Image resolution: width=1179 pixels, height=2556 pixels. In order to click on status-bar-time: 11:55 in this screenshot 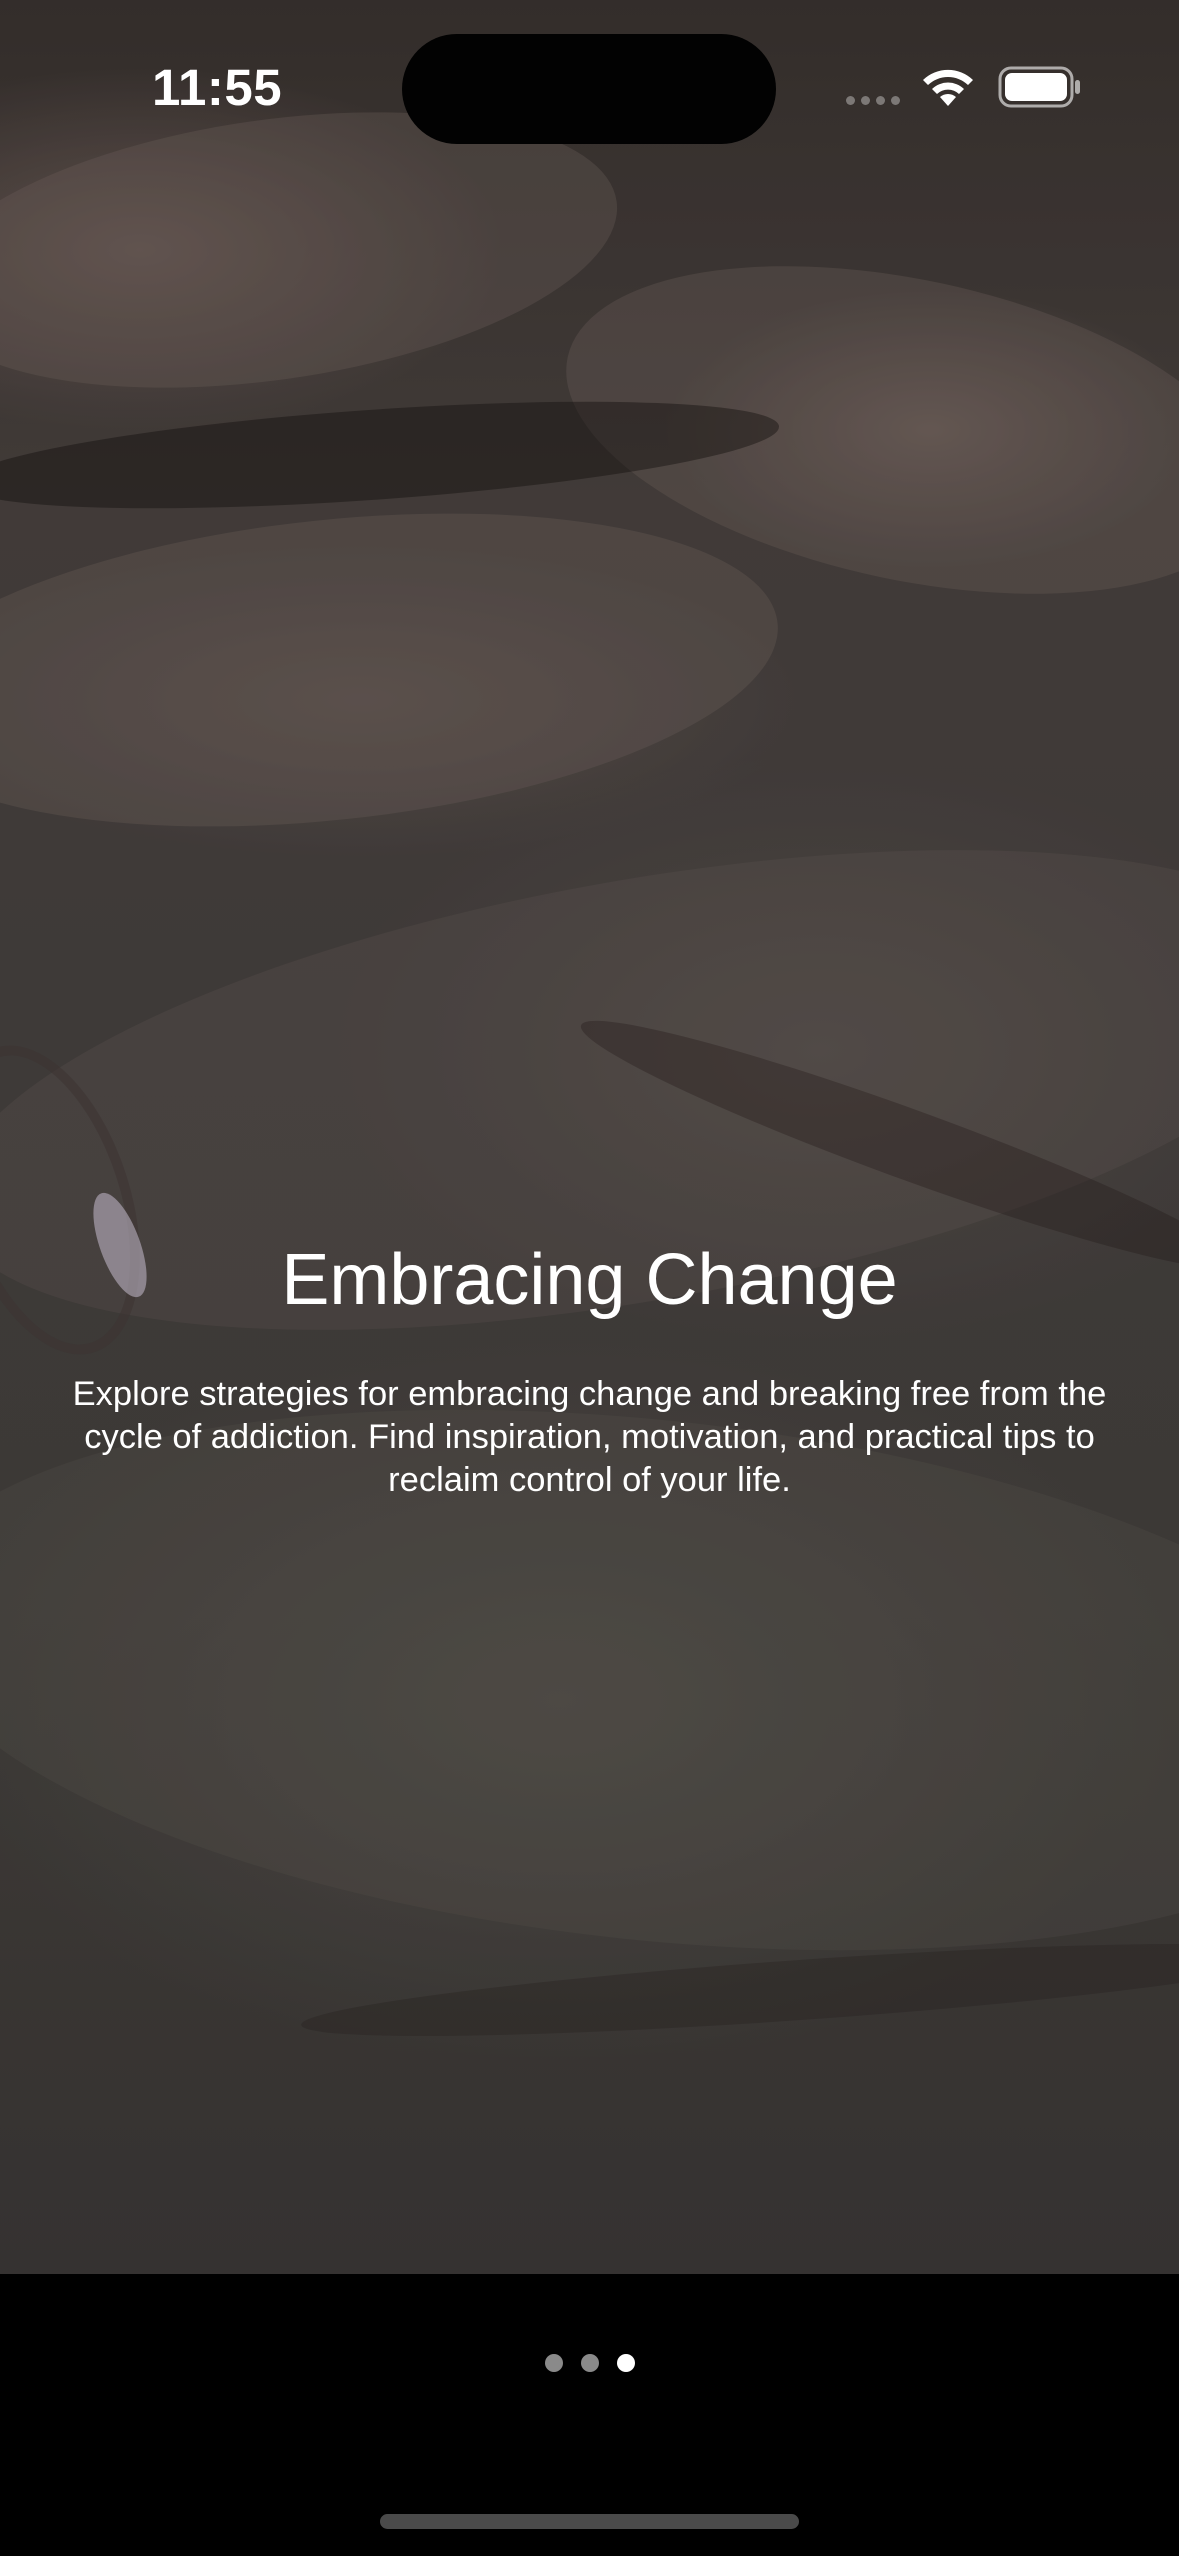, I will do `click(217, 87)`.